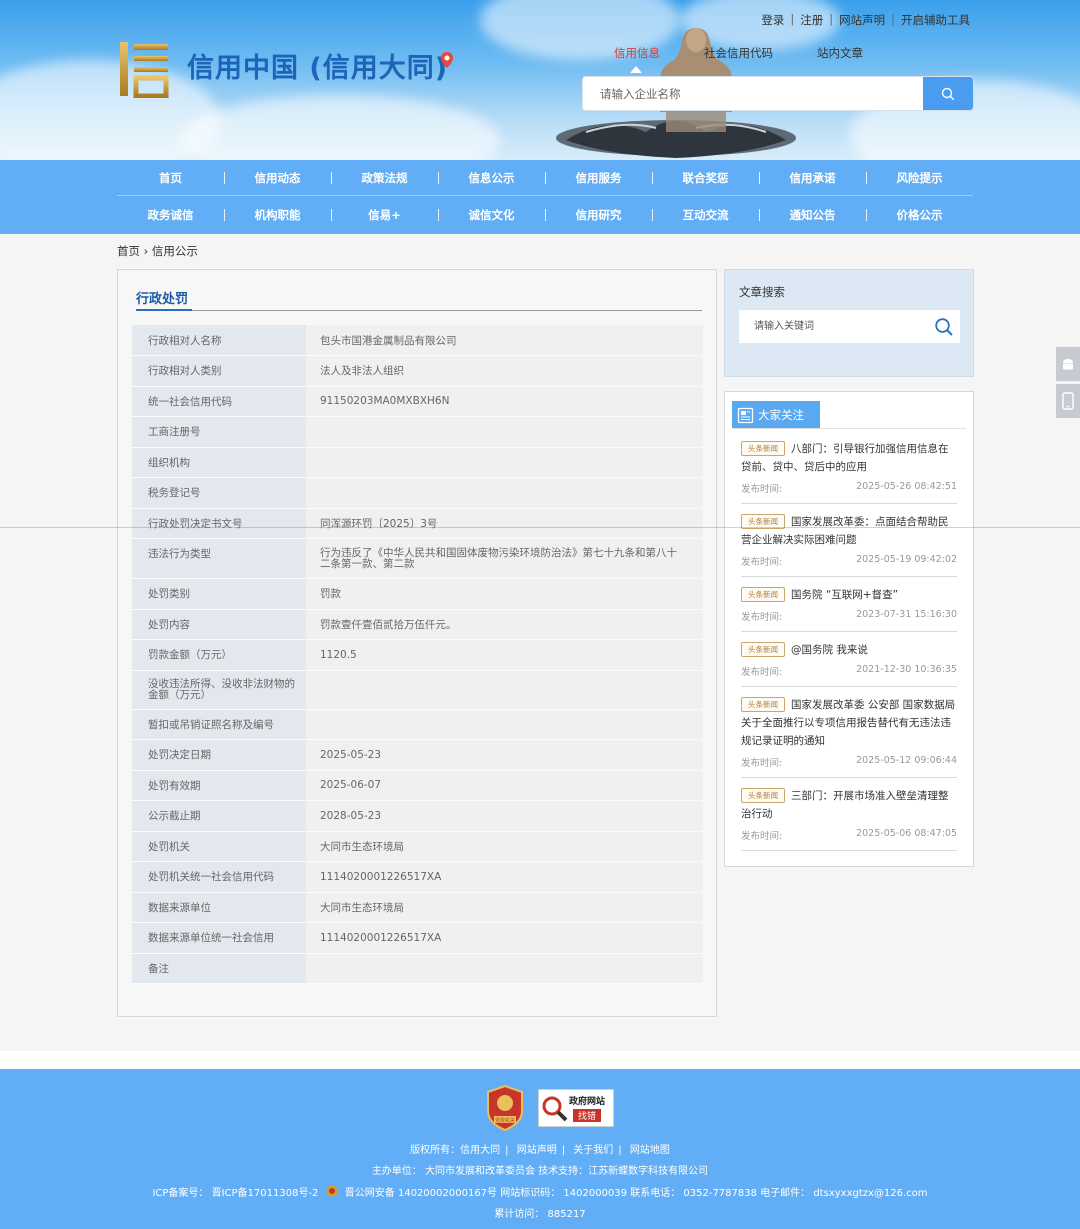 The height and width of the screenshot is (1229, 1080). I want to click on enterprise-search-input, so click(753, 93).